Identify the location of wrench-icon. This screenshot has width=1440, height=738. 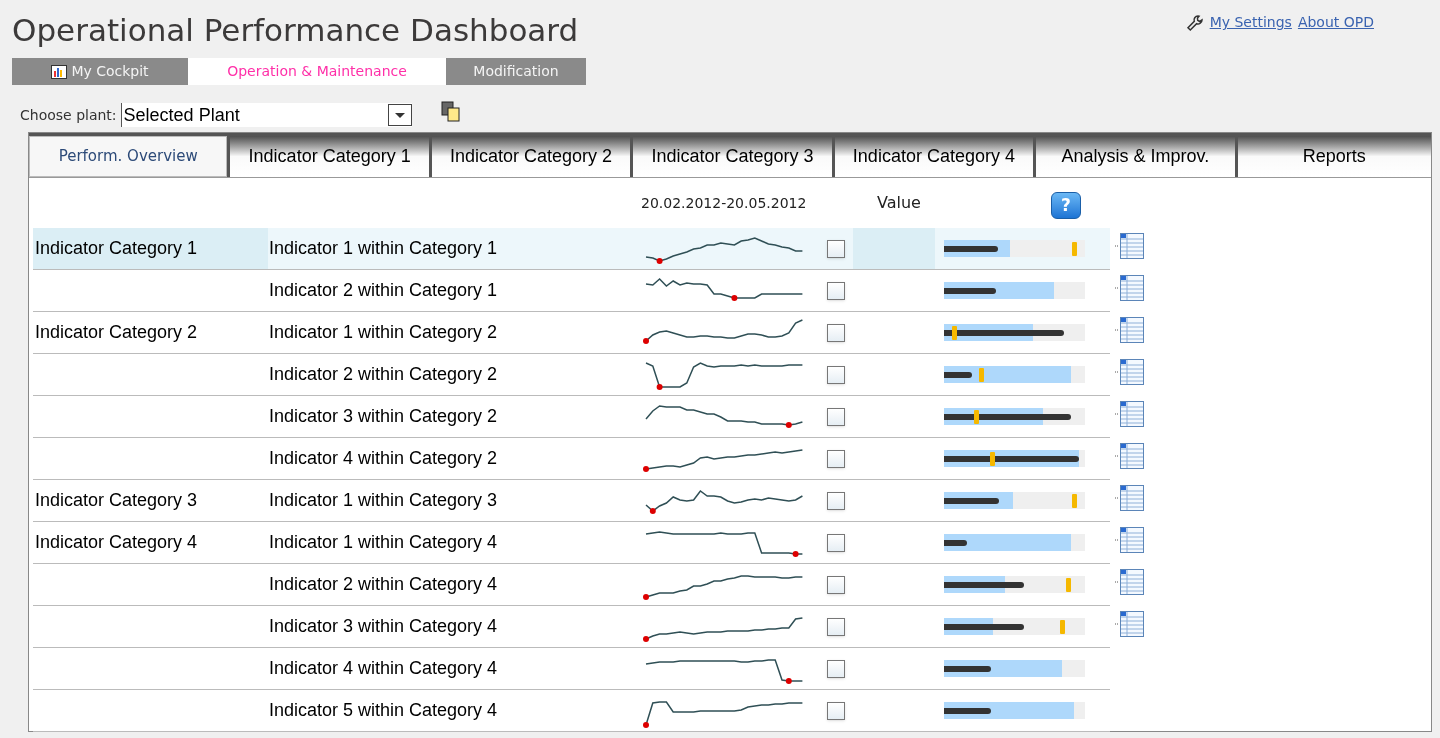
(1194, 22).